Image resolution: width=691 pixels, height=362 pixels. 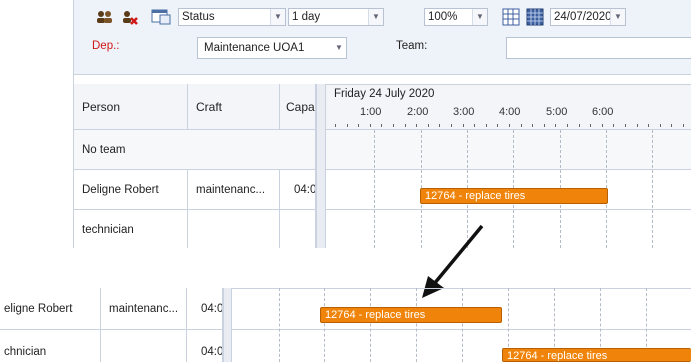 What do you see at coordinates (144, 346) in the screenshot?
I see `zoom-row-craft` at bounding box center [144, 346].